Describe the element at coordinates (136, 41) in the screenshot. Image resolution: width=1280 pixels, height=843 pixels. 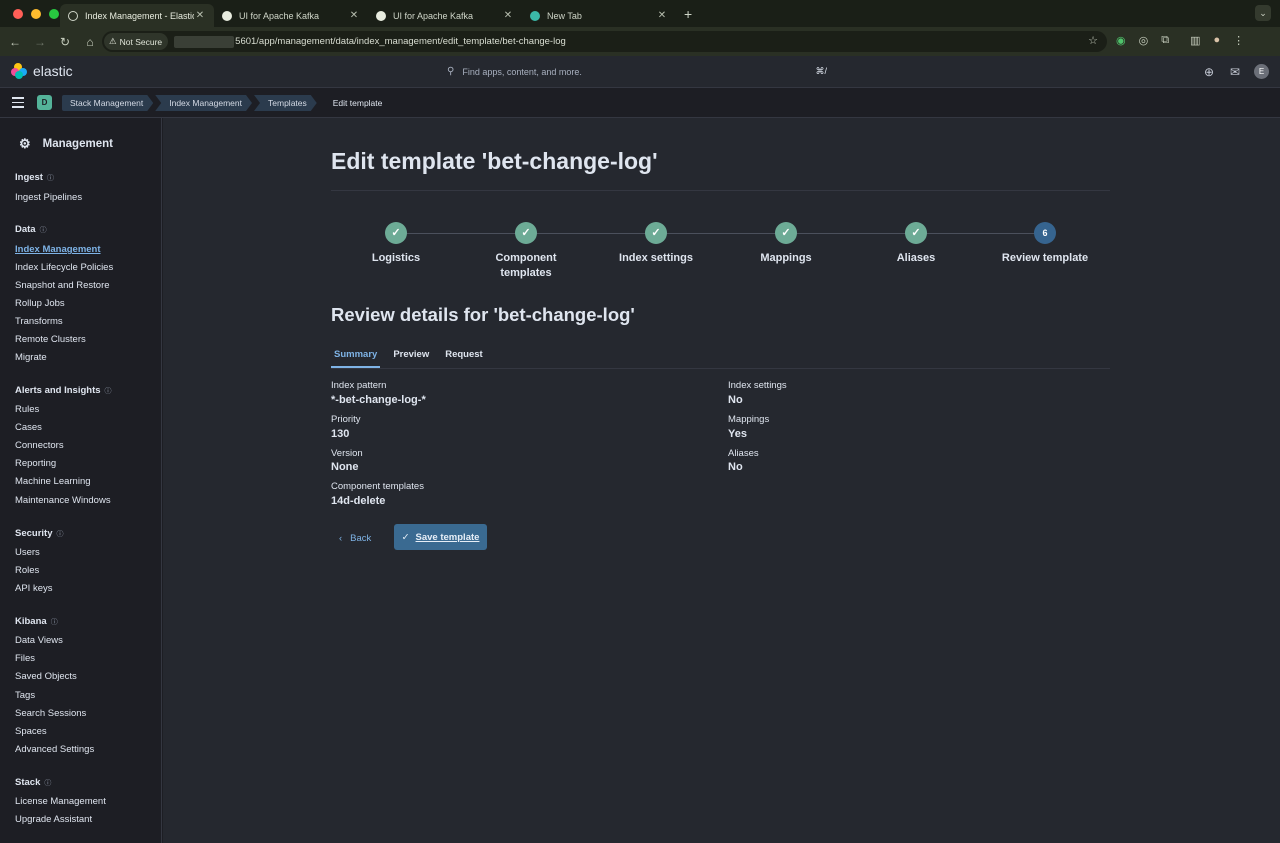
I see `security-indicator: ⚠ Not Secure` at that location.